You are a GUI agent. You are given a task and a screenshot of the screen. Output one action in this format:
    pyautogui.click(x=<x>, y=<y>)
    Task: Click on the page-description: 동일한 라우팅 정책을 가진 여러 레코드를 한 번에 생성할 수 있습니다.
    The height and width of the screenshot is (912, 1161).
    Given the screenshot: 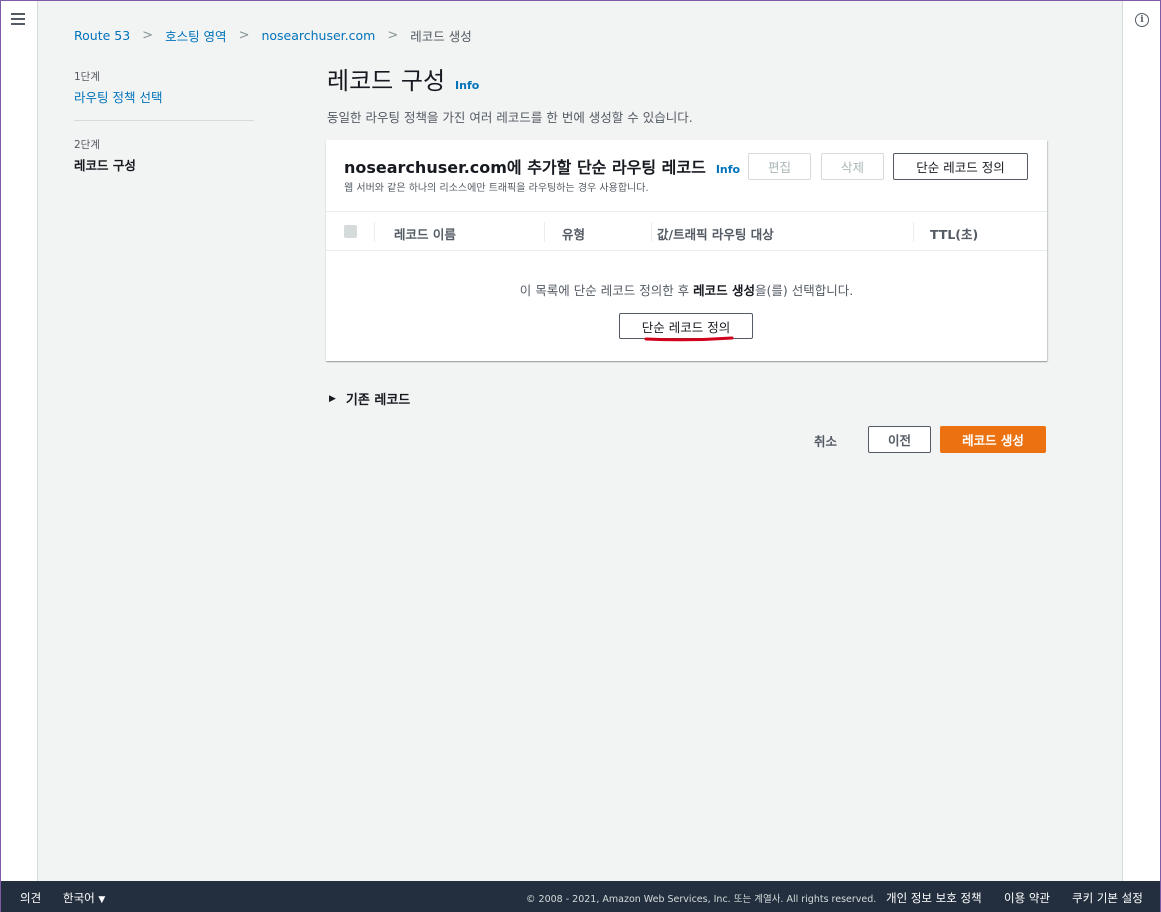 What is the action you would take?
    pyautogui.click(x=510, y=117)
    